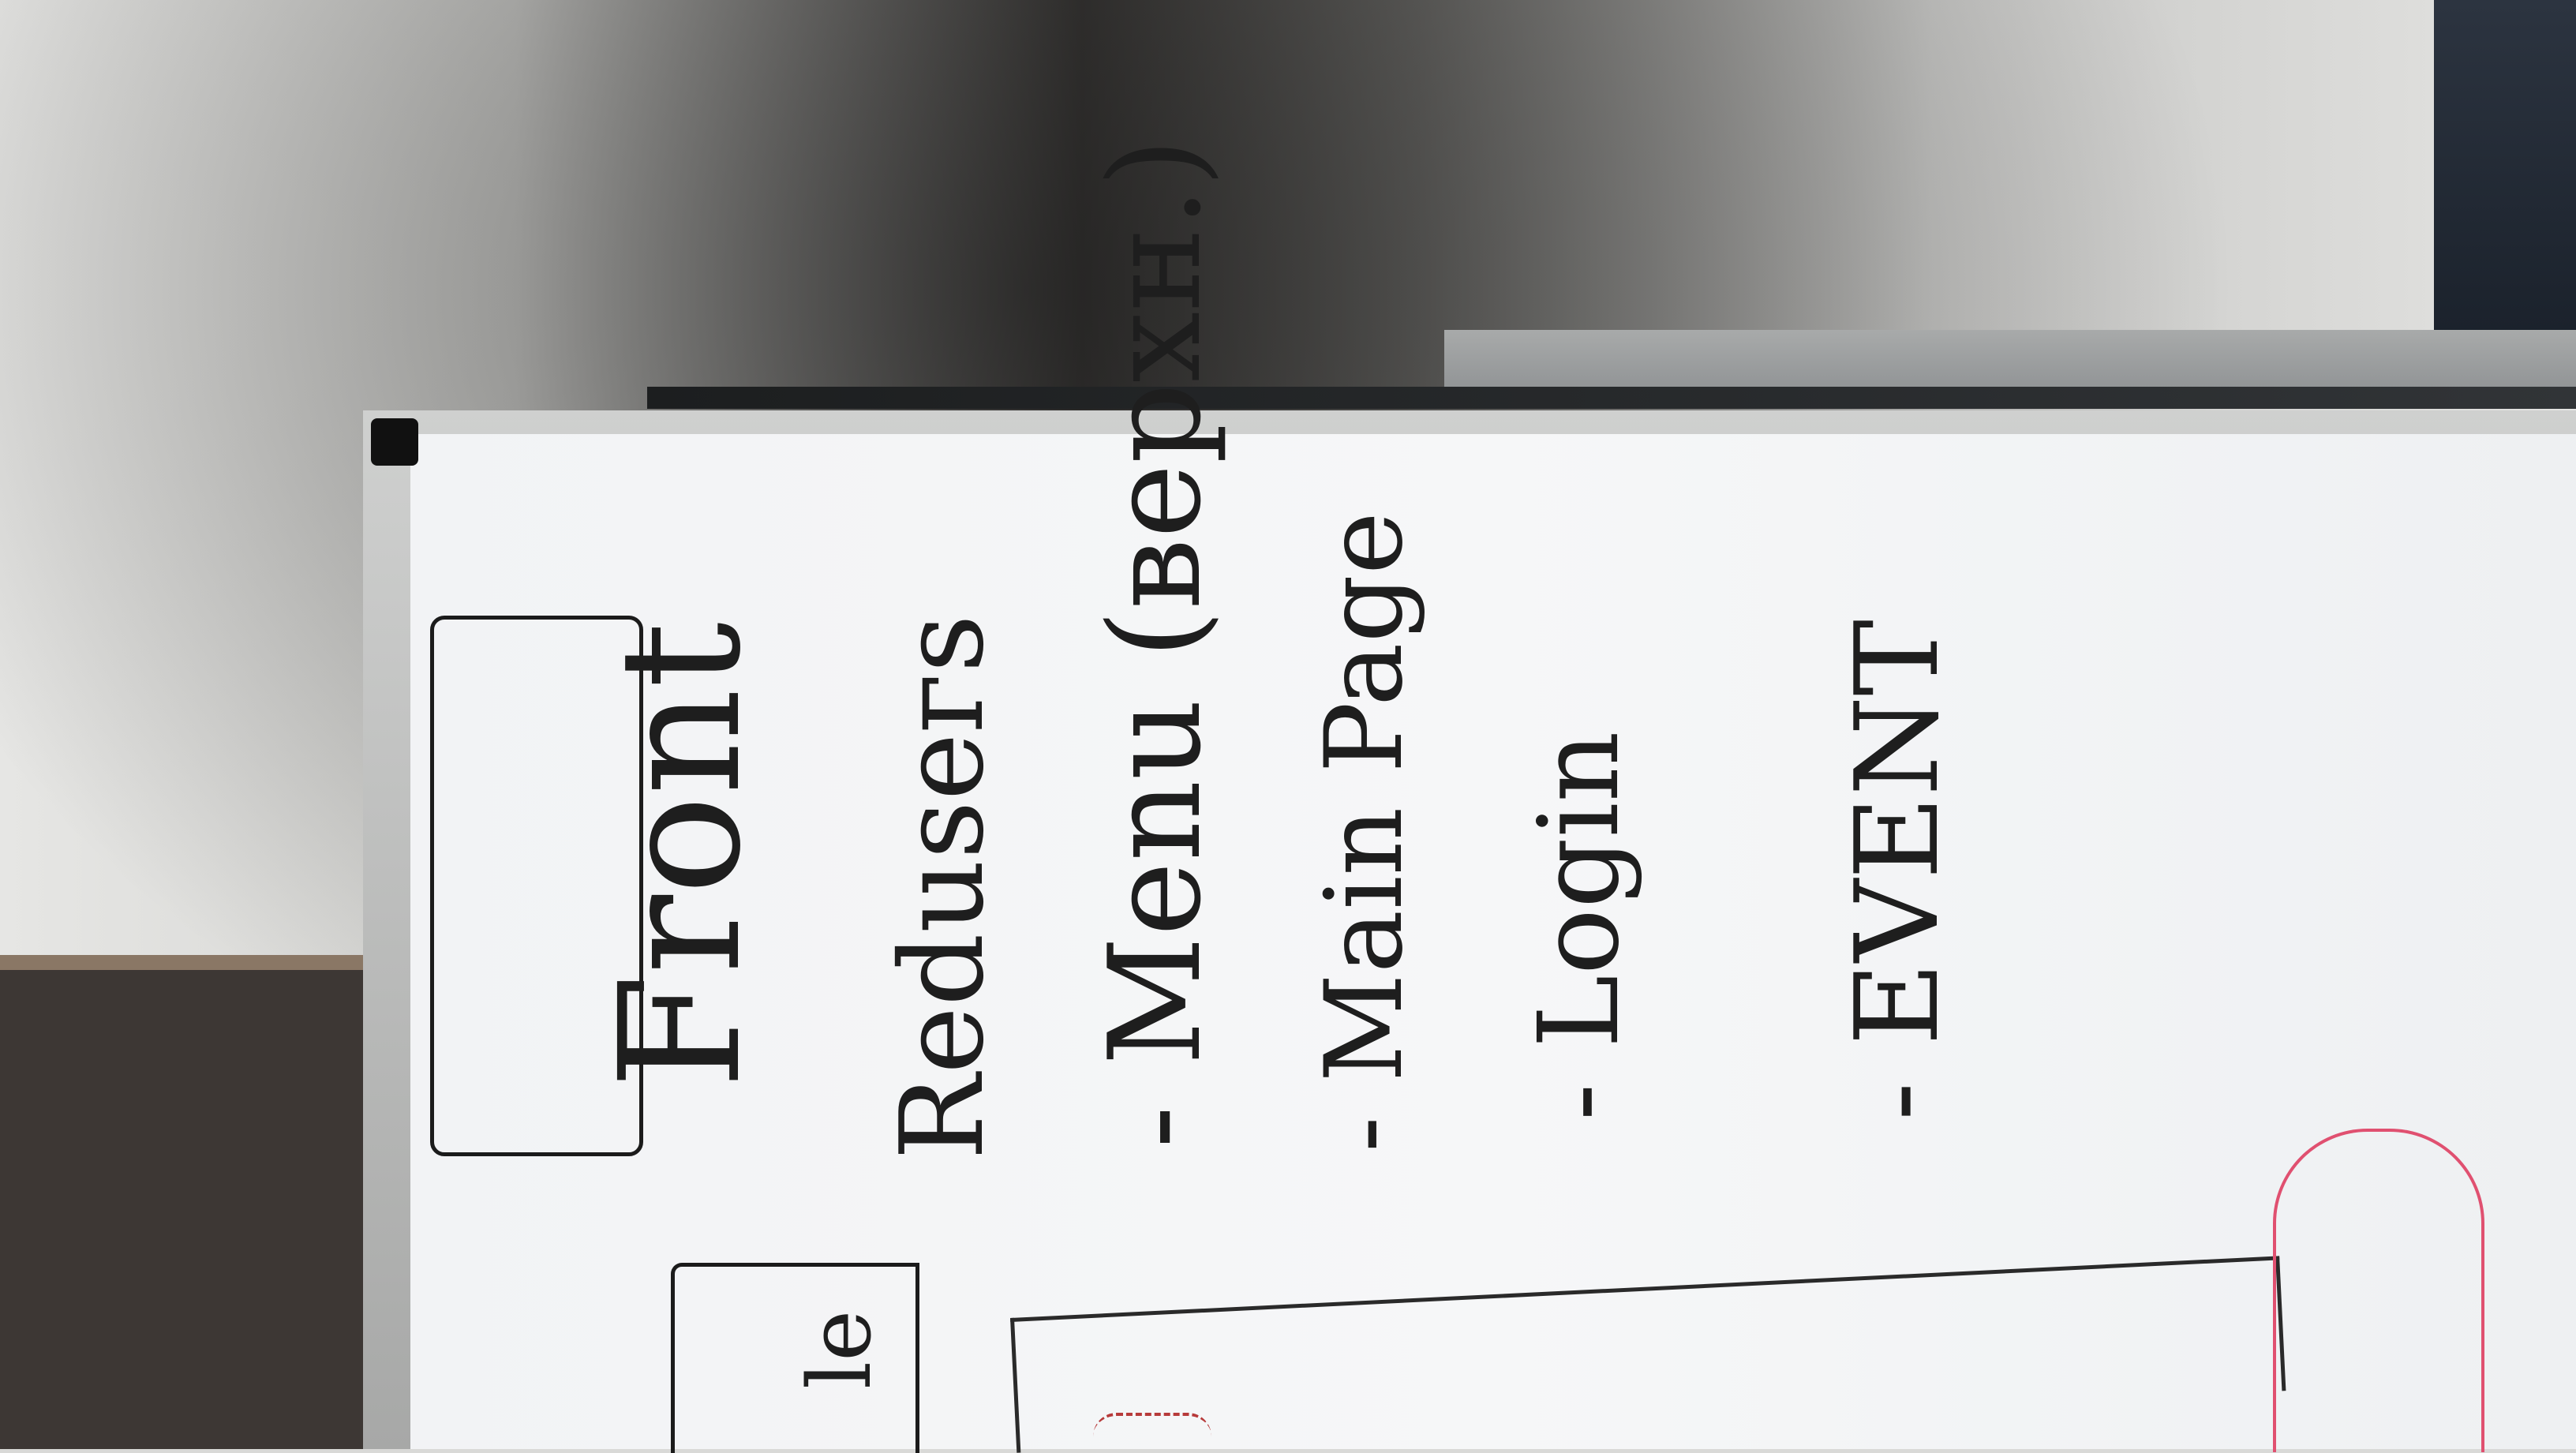  Describe the element at coordinates (1155, 642) in the screenshot. I see `menu-item-text: - Menu (верхн.)` at that location.